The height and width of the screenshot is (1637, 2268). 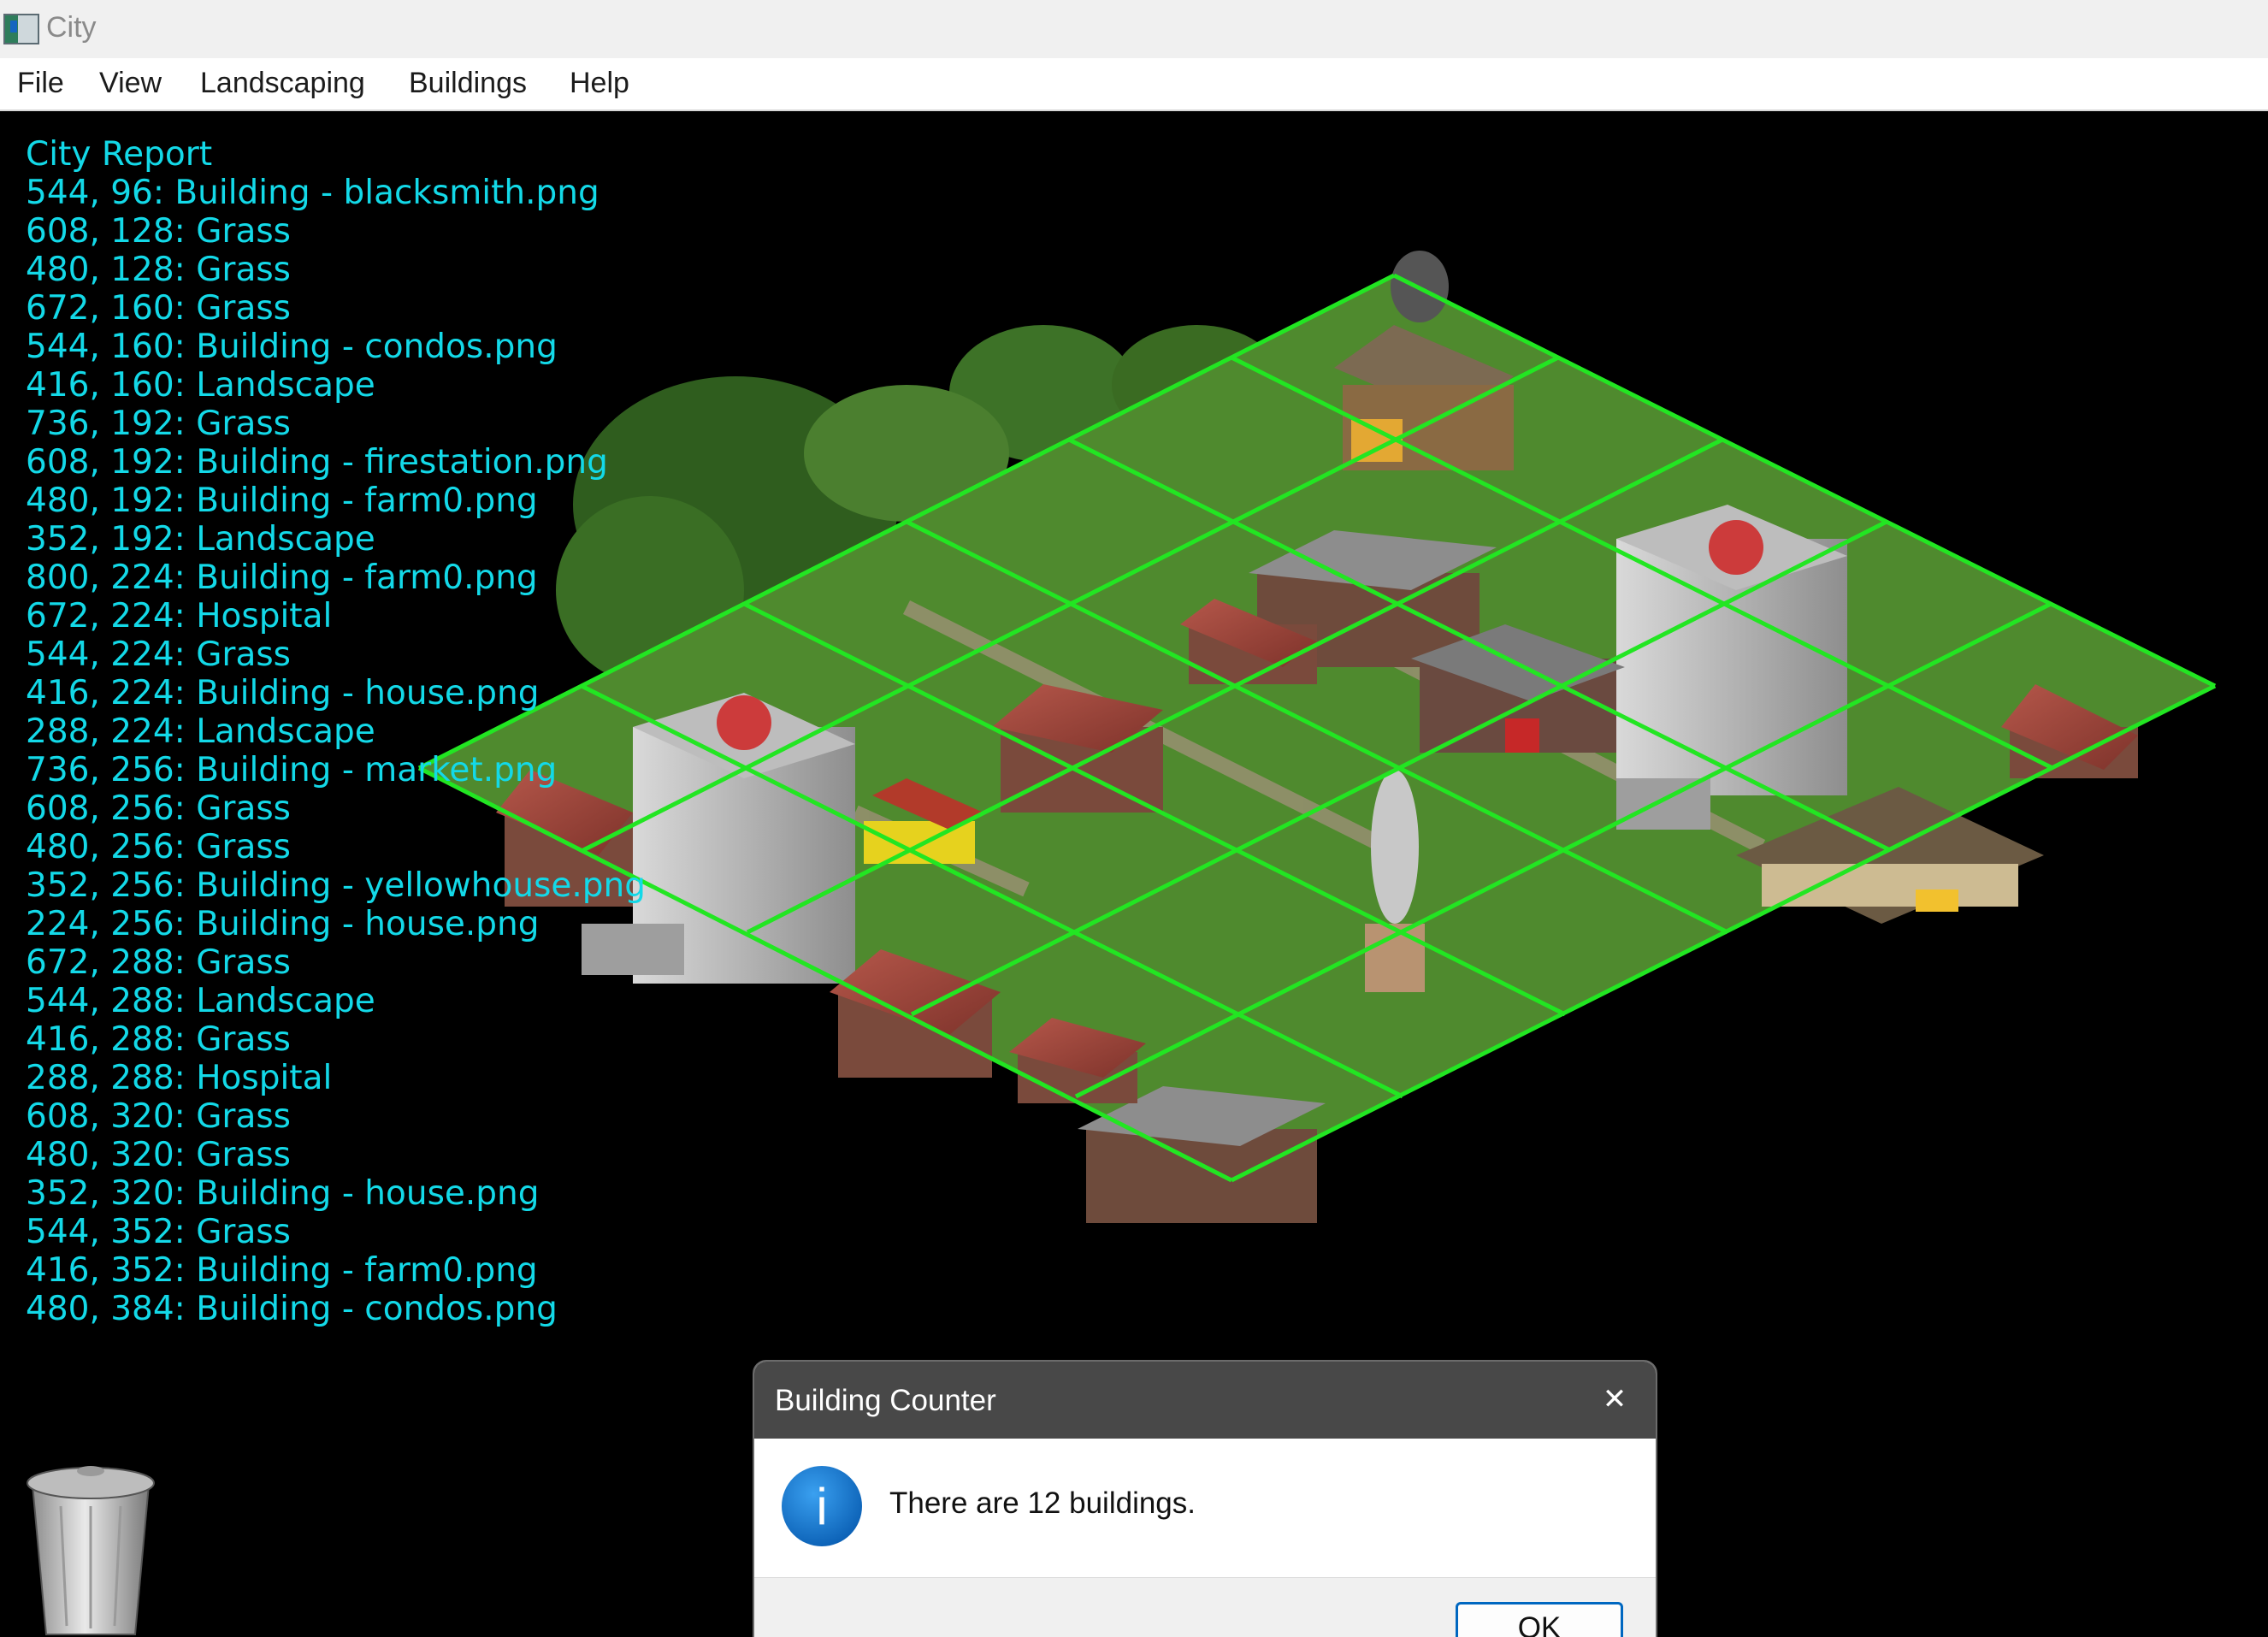 I want to click on report-line: 608, 320: Grass, so click(x=159, y=1116).